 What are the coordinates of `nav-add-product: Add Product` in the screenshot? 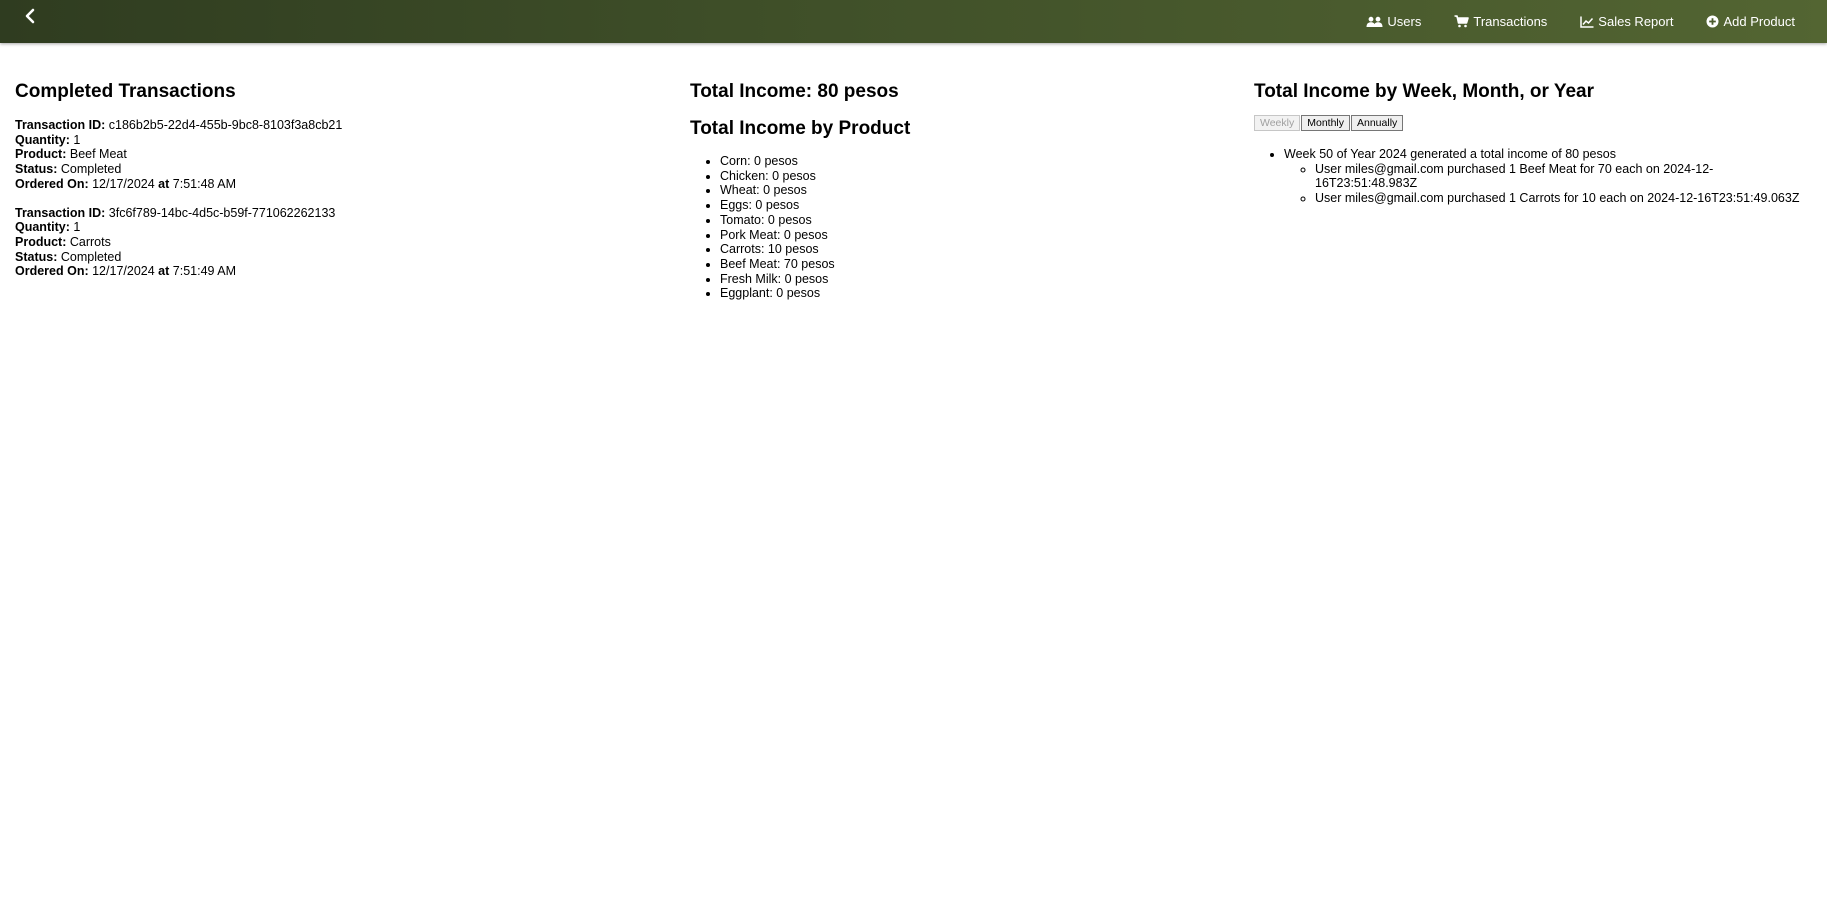 It's located at (1750, 21).